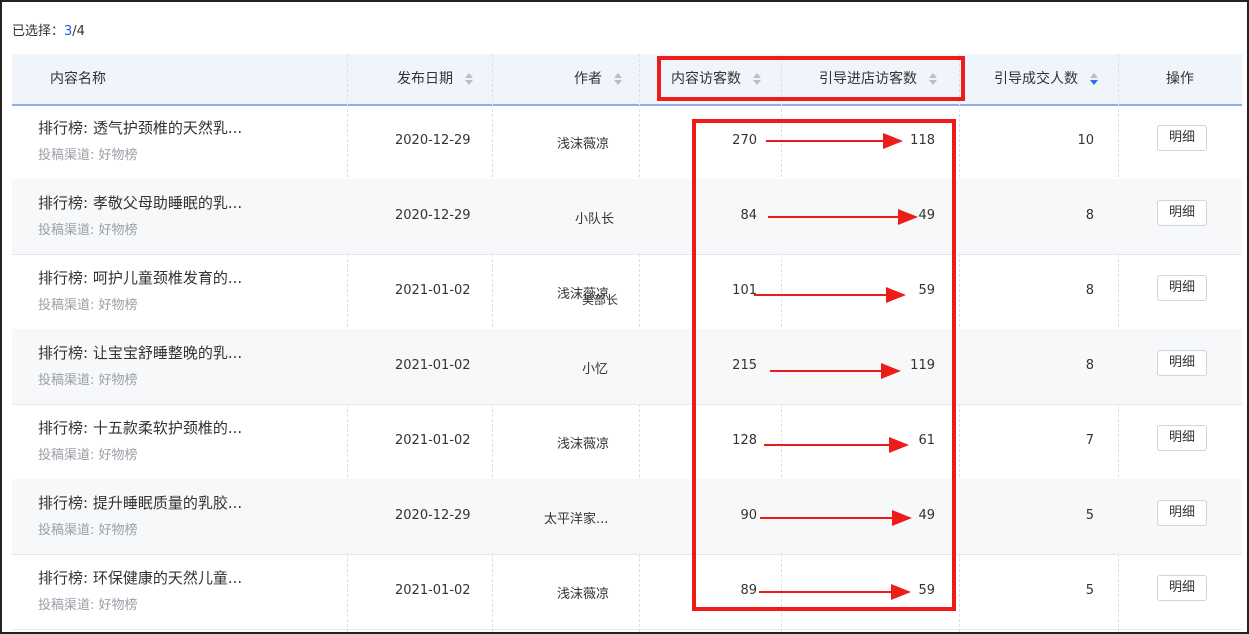 The height and width of the screenshot is (634, 1249). Describe the element at coordinates (1085, 140) in the screenshot. I see `guided-deals-value: 10` at that location.